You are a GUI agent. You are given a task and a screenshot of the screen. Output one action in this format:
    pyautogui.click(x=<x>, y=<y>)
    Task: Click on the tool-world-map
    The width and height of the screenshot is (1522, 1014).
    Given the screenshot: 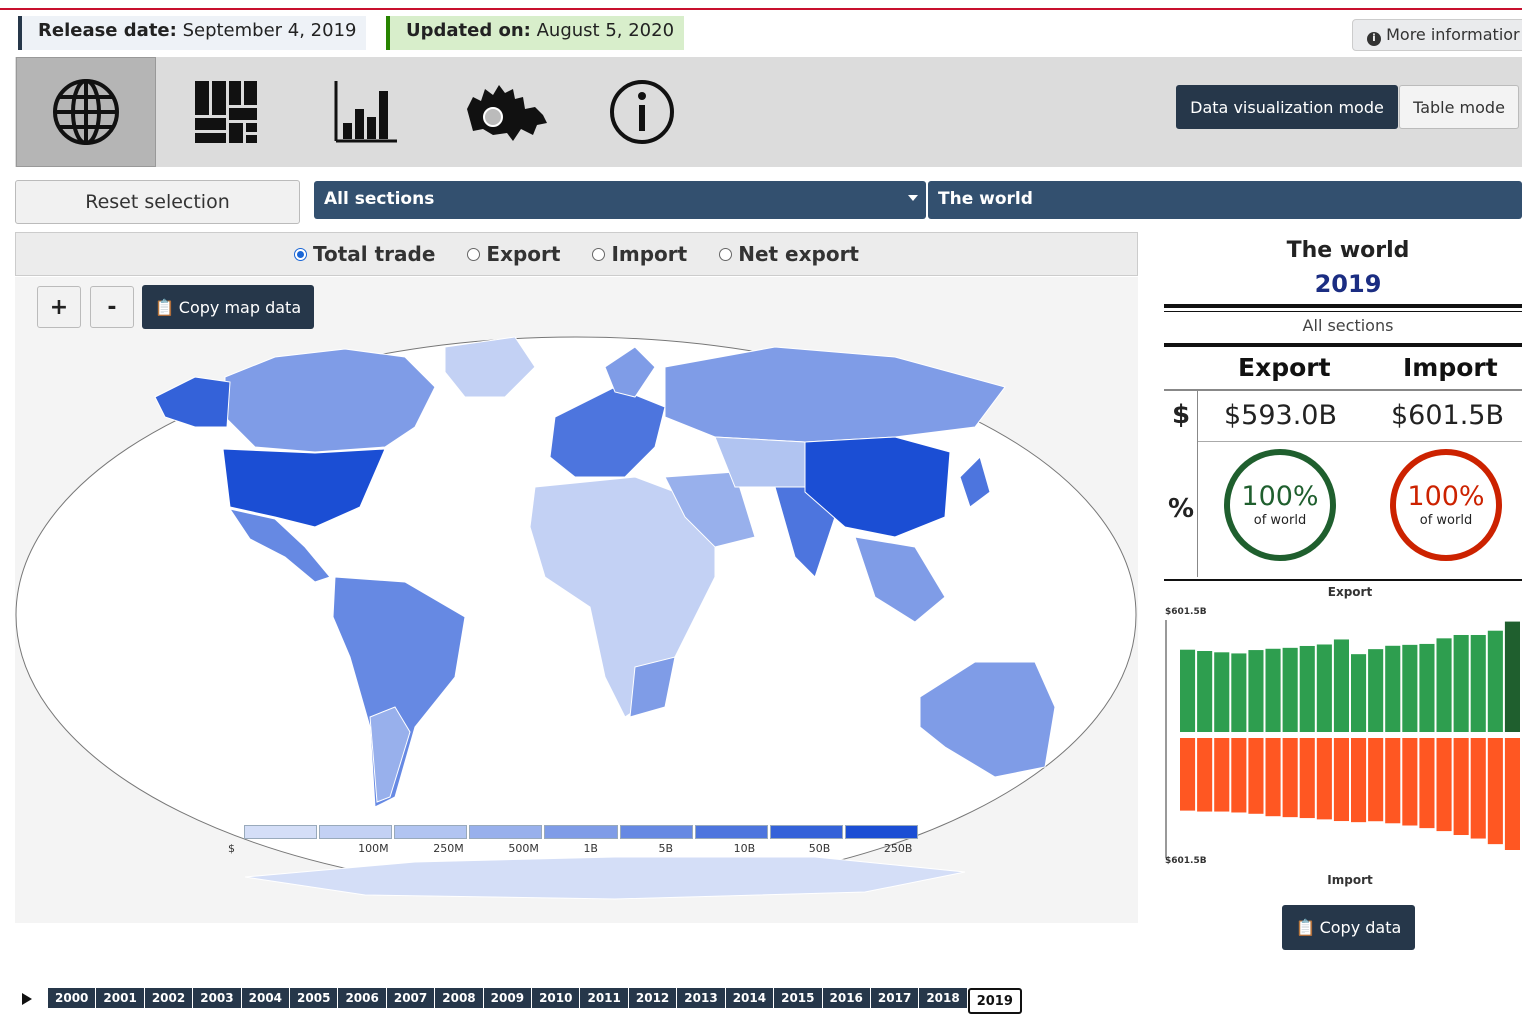 What is the action you would take?
    pyautogui.click(x=86, y=112)
    